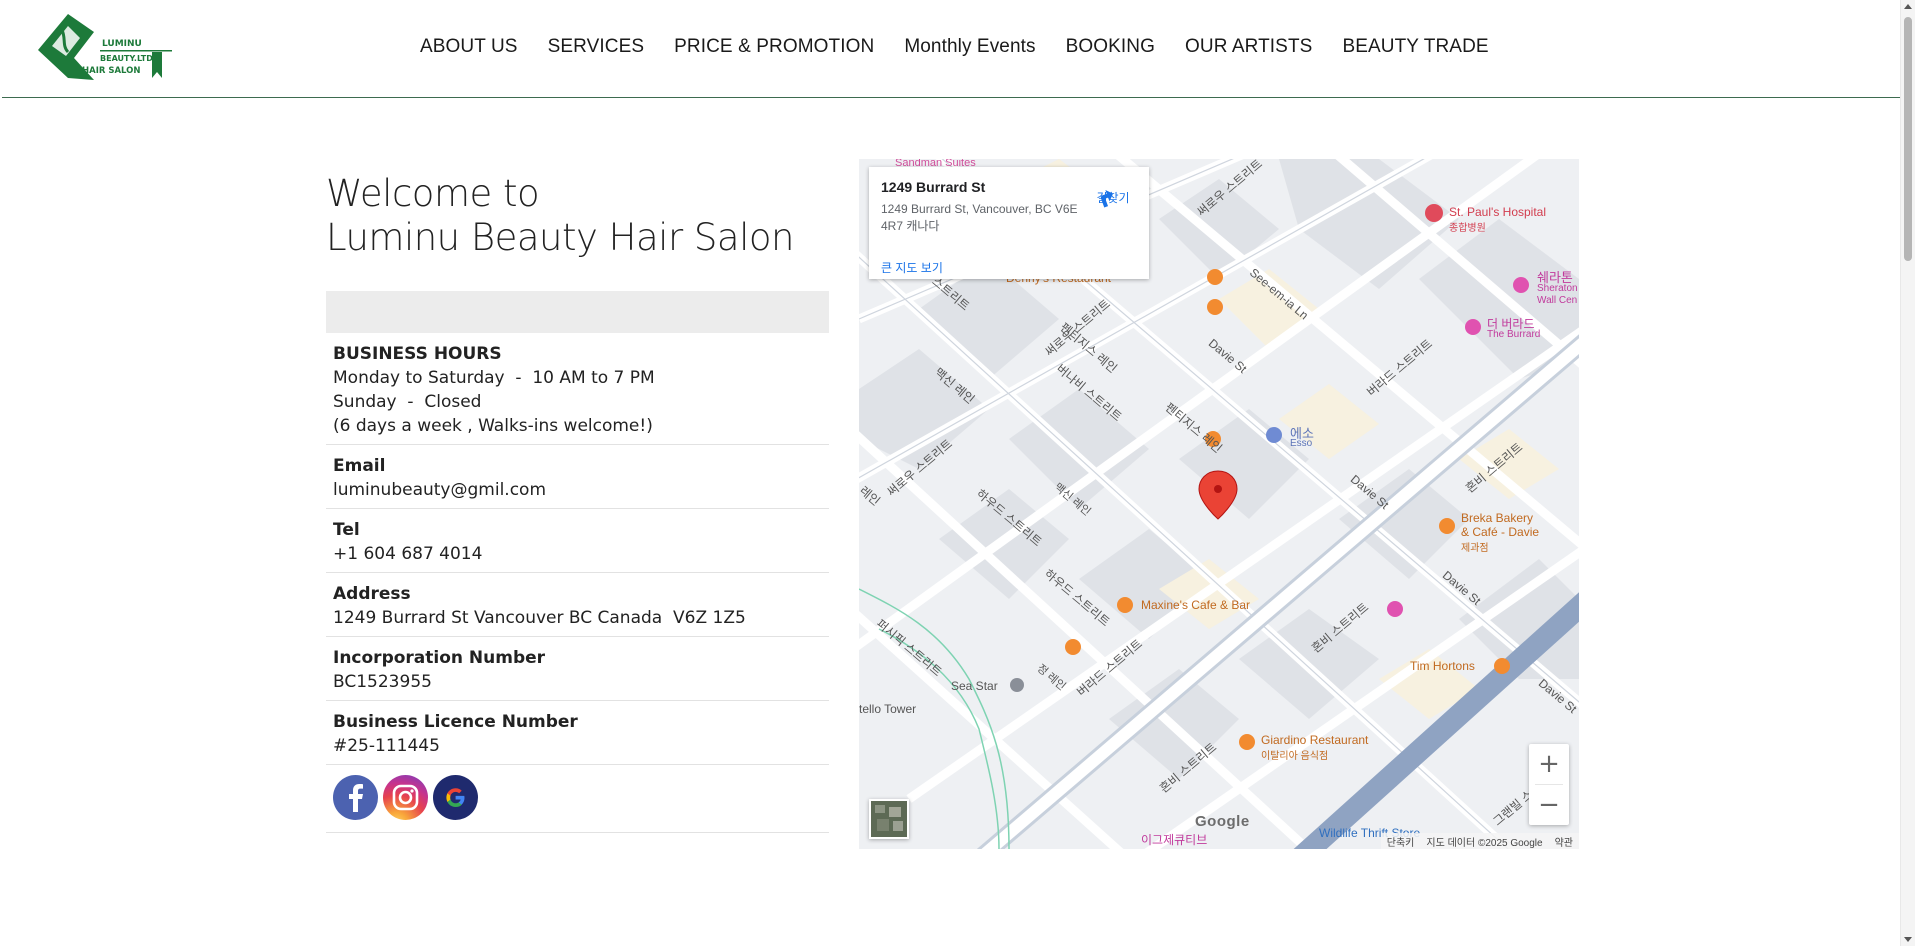  I want to click on licence-block: Business Licence Number #25-111445, so click(577, 733).